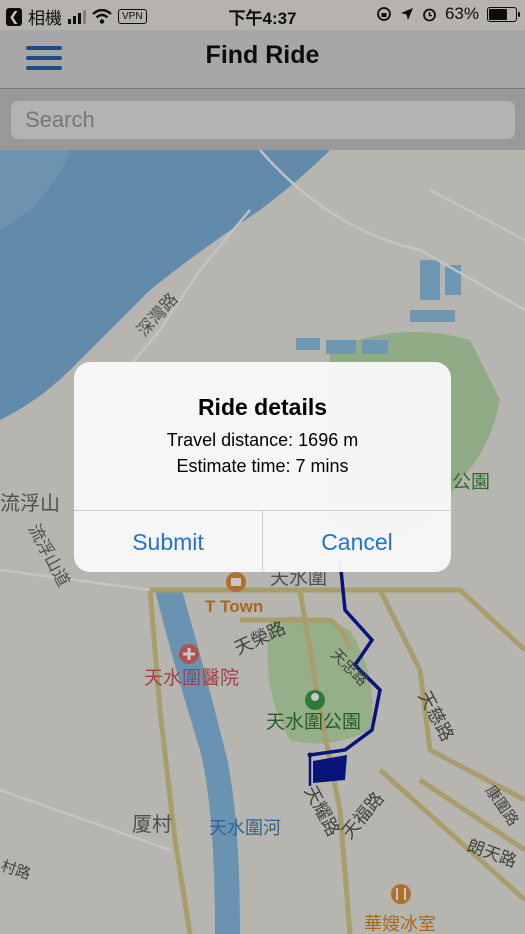 The image size is (525, 934). What do you see at coordinates (356, 541) in the screenshot?
I see `cancel-button: Cancel` at bounding box center [356, 541].